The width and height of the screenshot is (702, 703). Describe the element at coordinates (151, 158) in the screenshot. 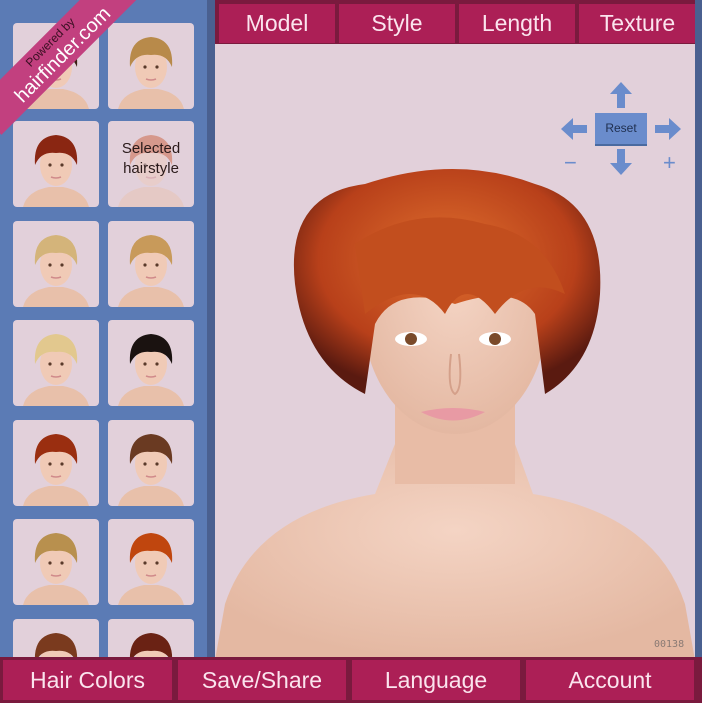

I see `selected-hairstyle-label: Selected hairstyle` at that location.